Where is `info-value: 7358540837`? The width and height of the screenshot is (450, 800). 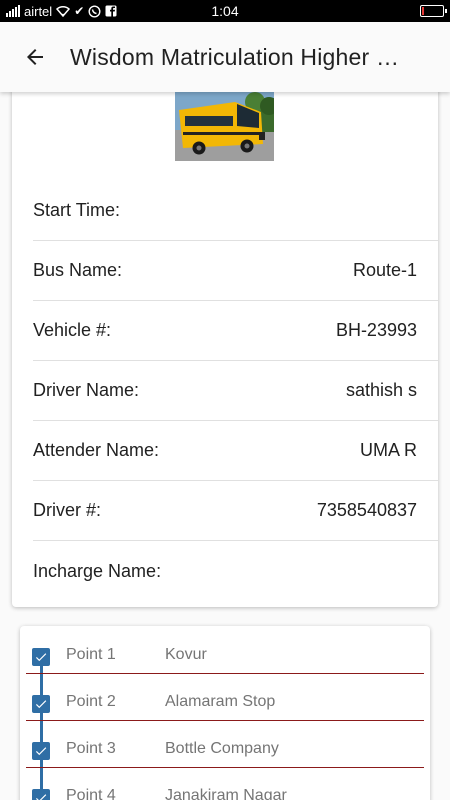 info-value: 7358540837 is located at coordinates (366, 510).